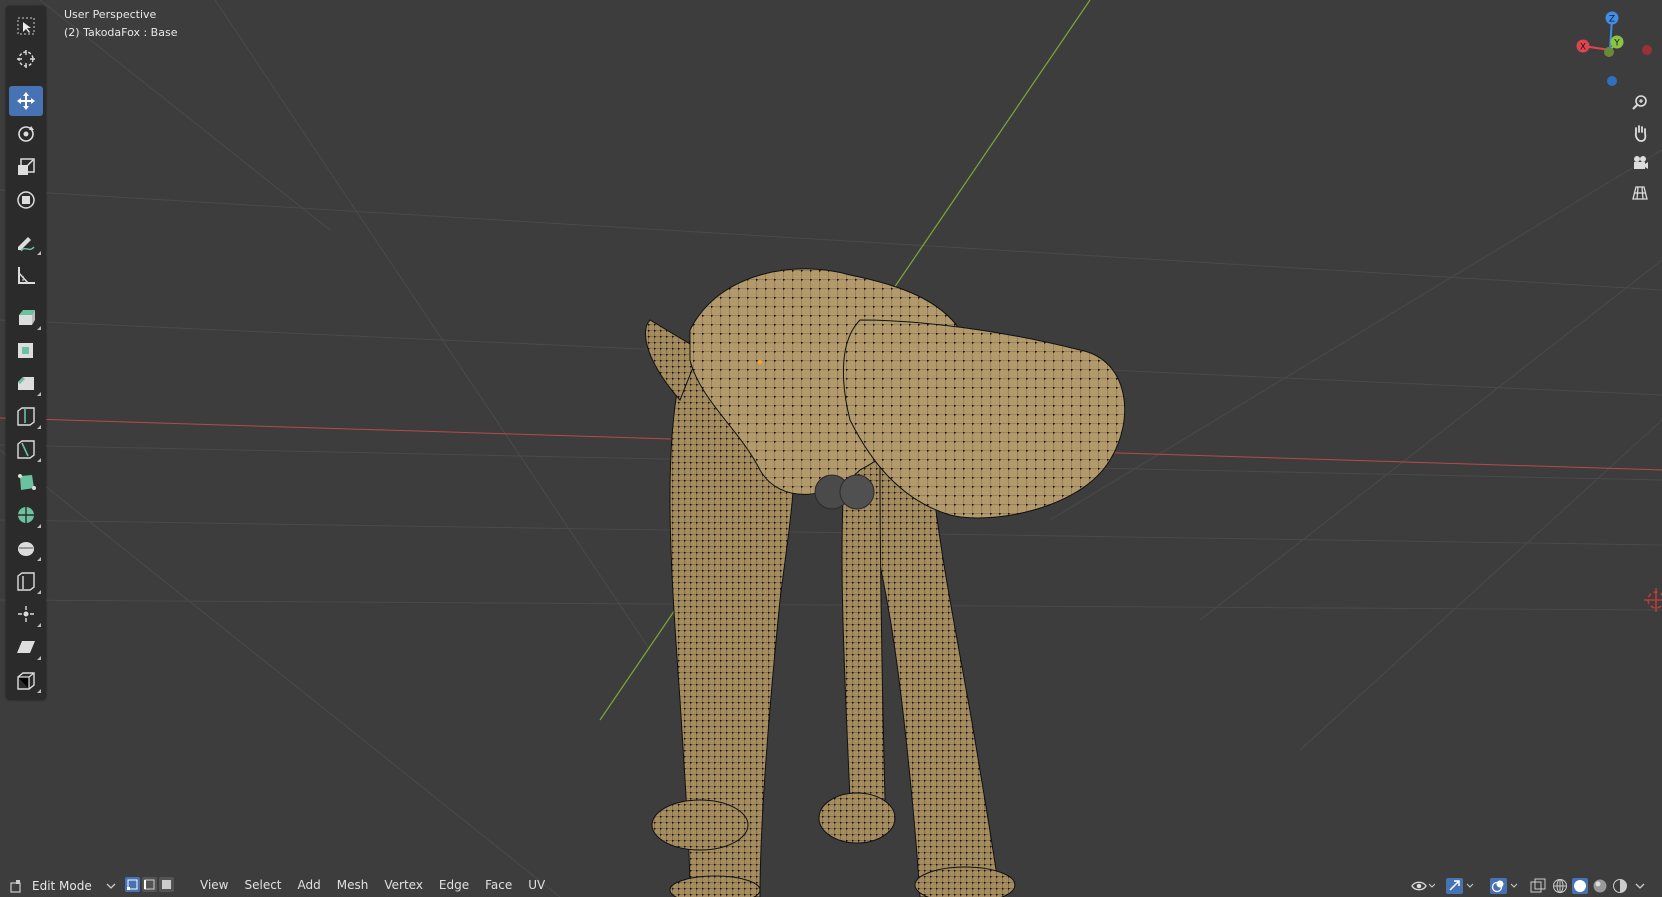 The height and width of the screenshot is (897, 1662). I want to click on x-axis-label: X, so click(1583, 48).